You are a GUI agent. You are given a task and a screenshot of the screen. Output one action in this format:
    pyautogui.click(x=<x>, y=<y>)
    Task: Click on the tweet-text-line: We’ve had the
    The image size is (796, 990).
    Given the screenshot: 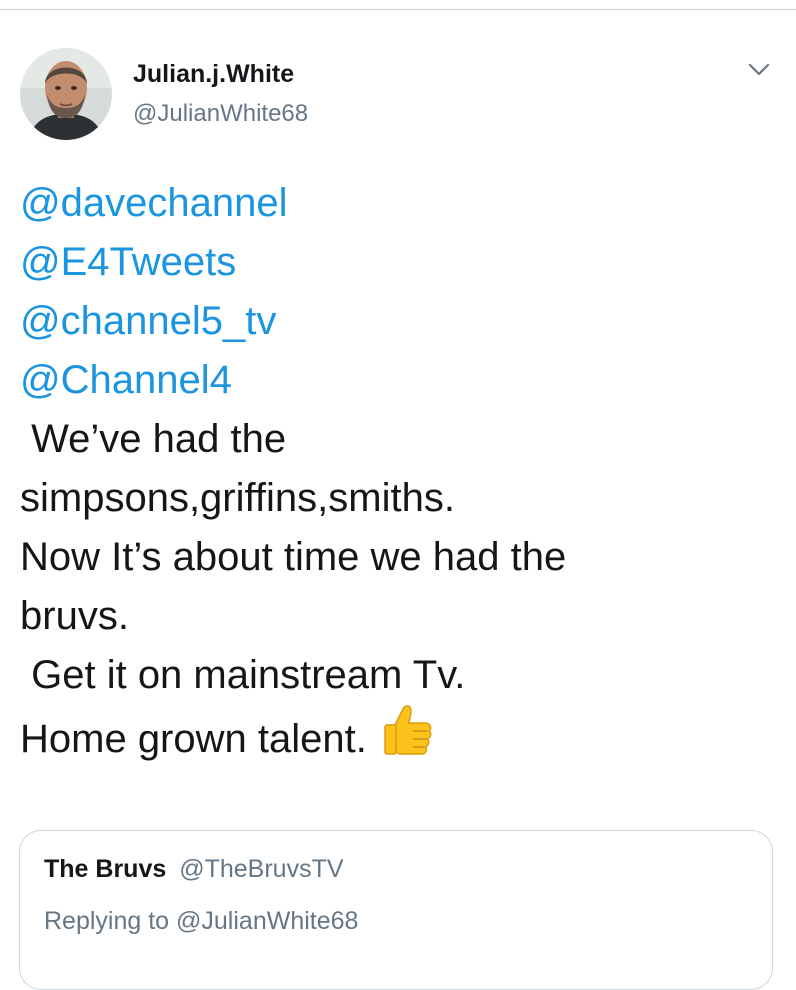 What is the action you would take?
    pyautogui.click(x=153, y=439)
    